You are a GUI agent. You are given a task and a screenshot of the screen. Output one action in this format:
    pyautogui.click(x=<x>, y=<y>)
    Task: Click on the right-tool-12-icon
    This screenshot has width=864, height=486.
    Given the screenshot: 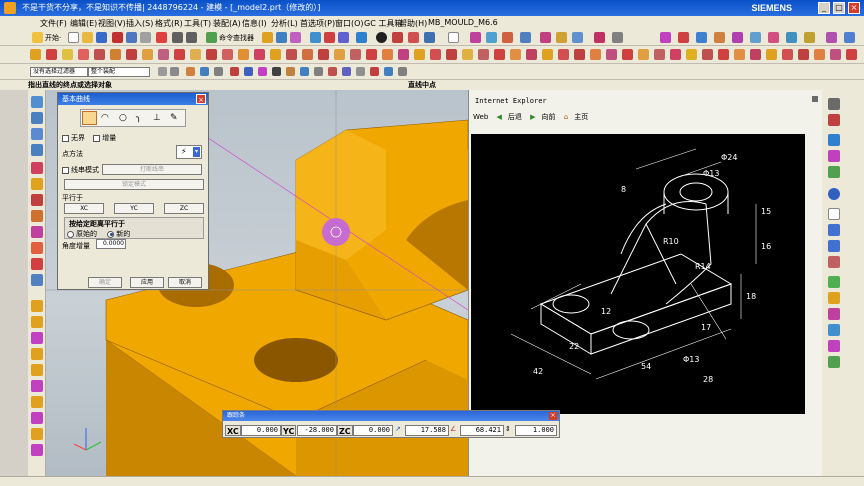 What is the action you would take?
    pyautogui.click(x=834, y=298)
    